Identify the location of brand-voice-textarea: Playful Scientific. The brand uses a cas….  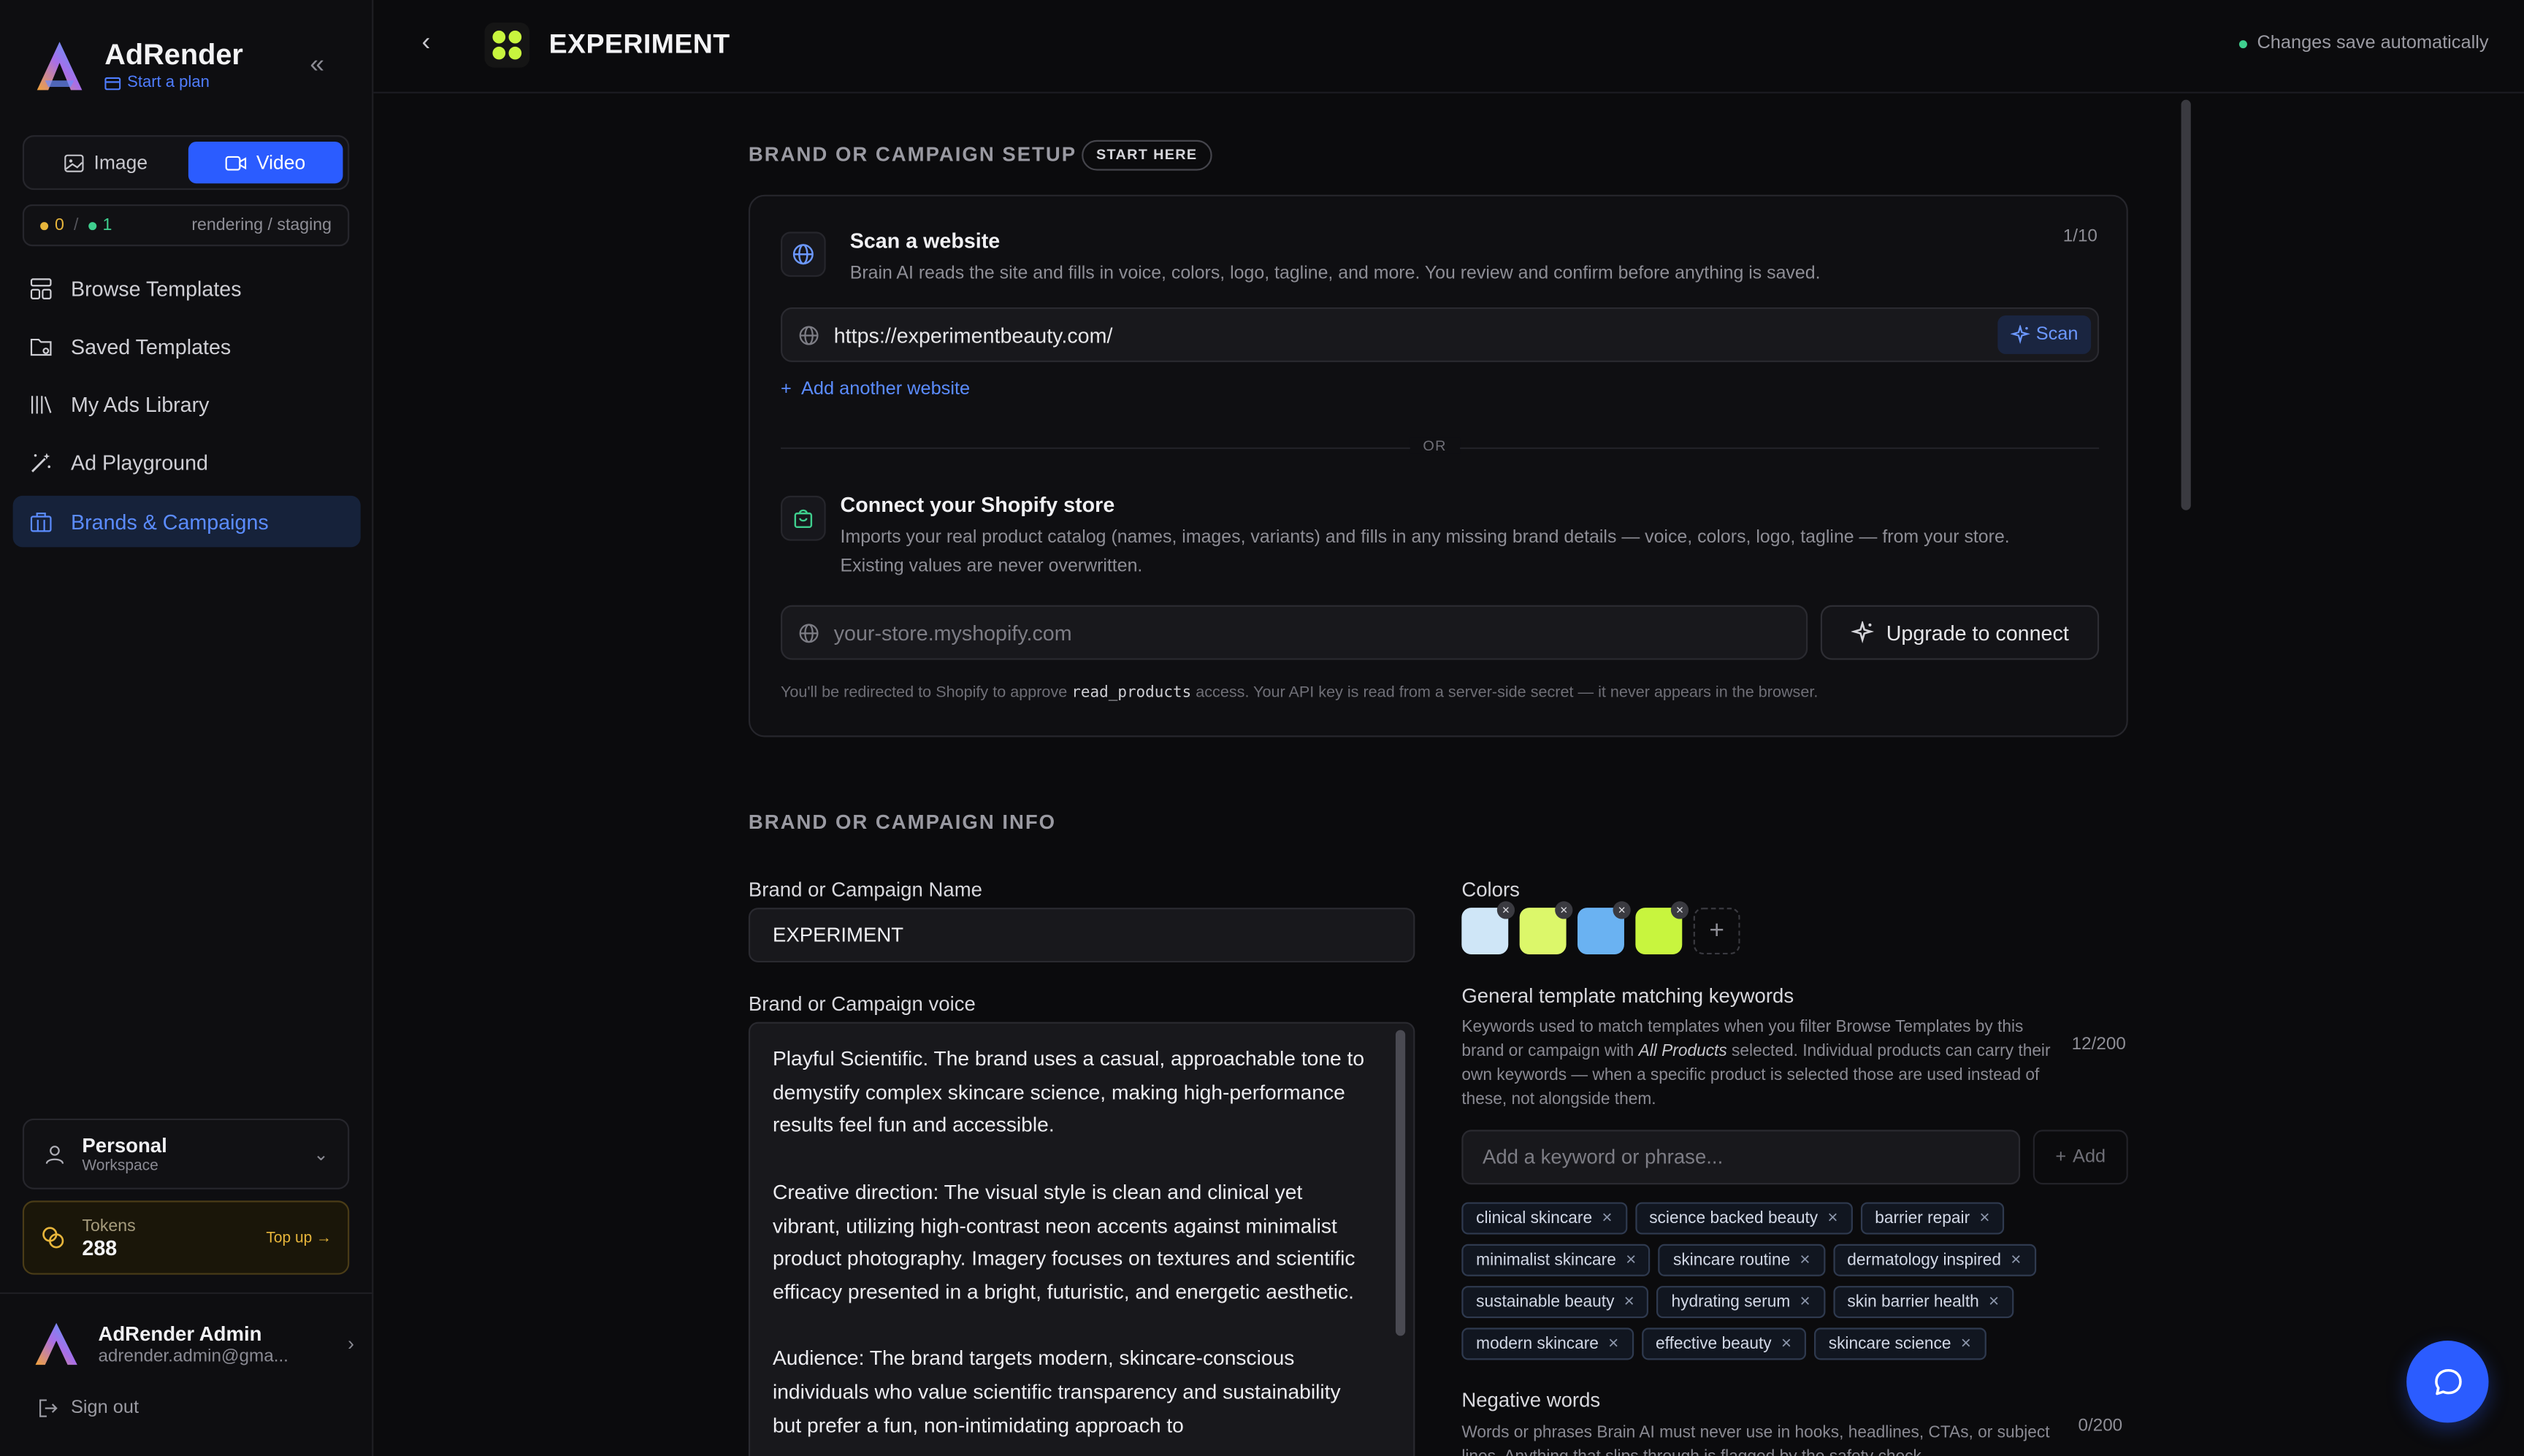
(1081, 1239).